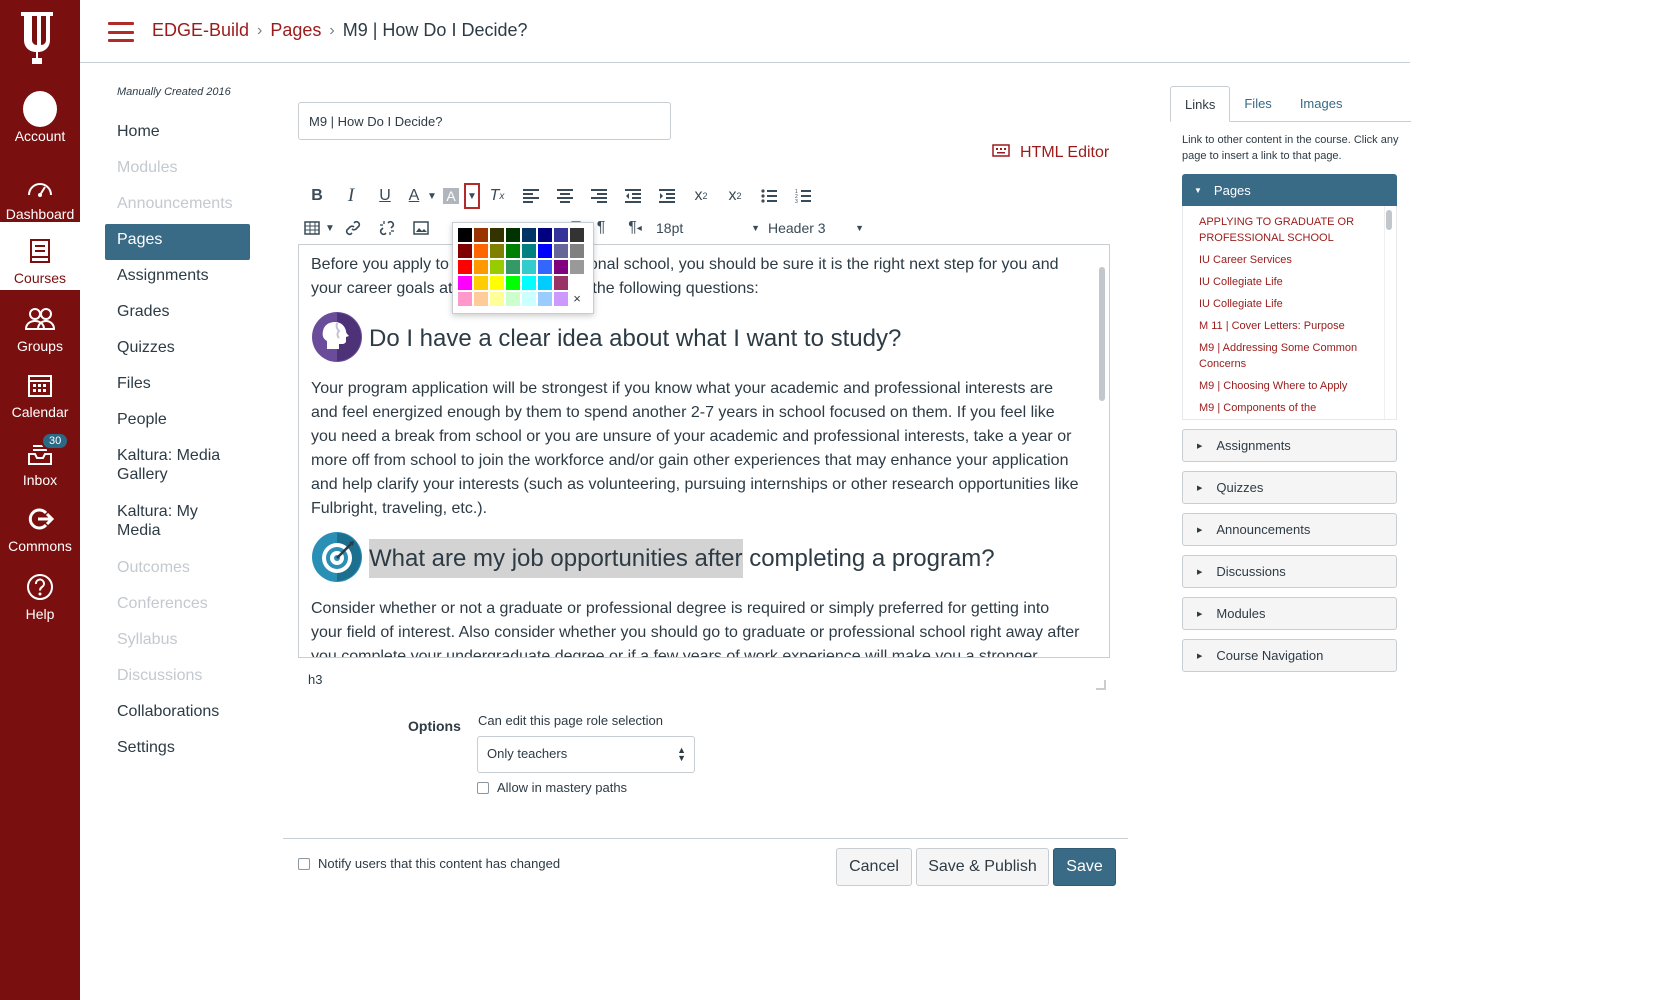  What do you see at coordinates (387, 228) in the screenshot?
I see `unlink-icon` at bounding box center [387, 228].